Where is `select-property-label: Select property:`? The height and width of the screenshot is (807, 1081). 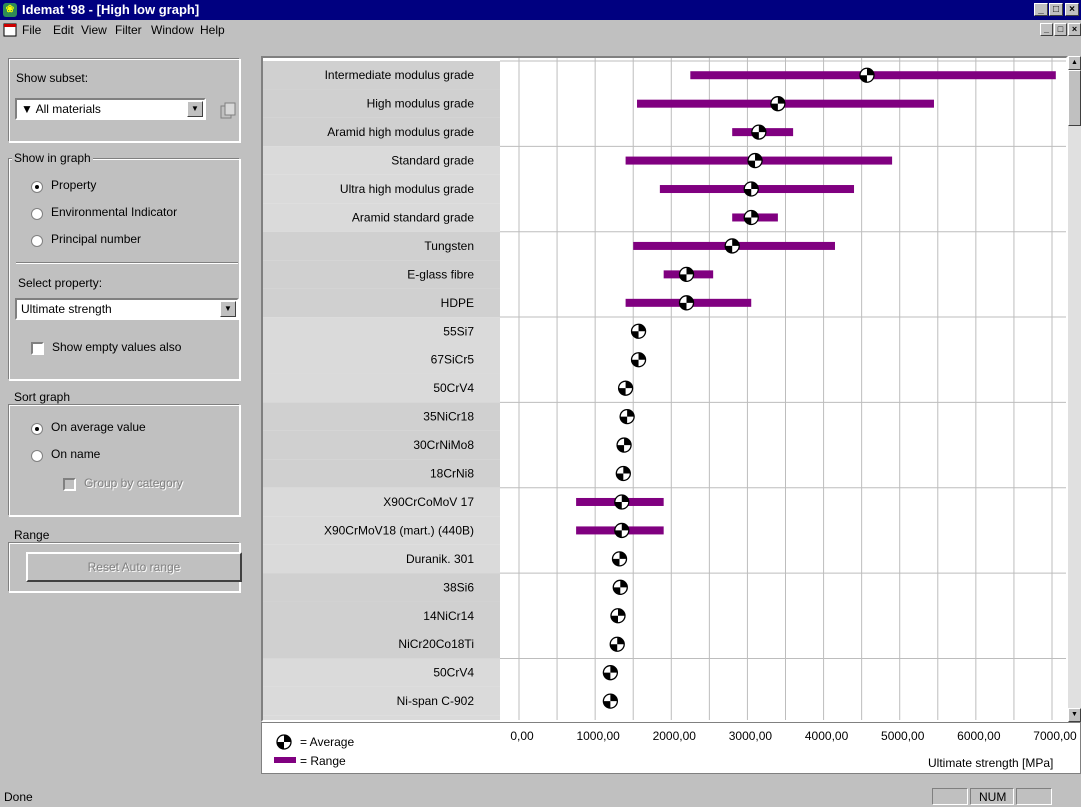 select-property-label: Select property: is located at coordinates (60, 283).